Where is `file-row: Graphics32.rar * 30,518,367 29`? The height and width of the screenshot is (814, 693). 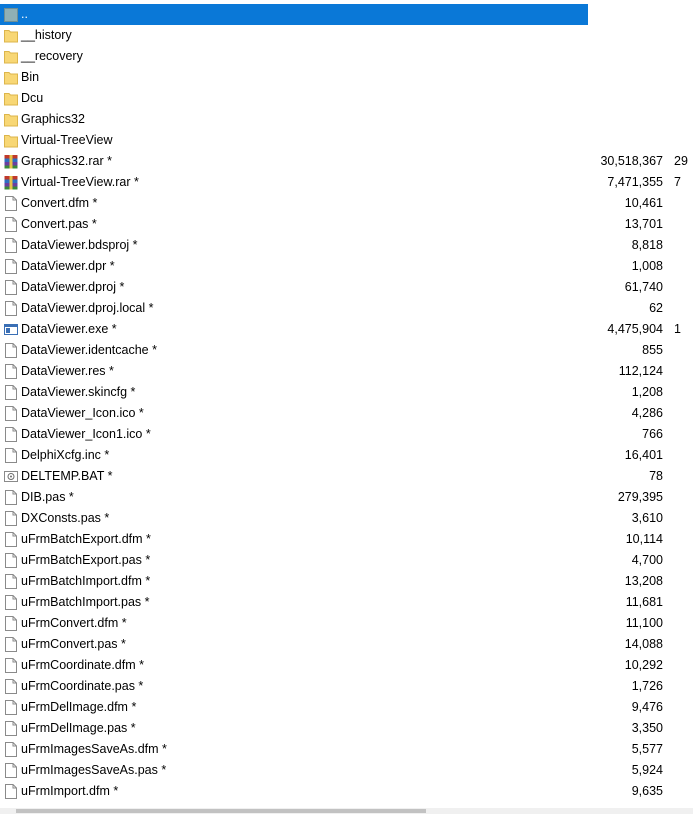
file-row: Graphics32.rar * 30,518,367 29 is located at coordinates (346, 161).